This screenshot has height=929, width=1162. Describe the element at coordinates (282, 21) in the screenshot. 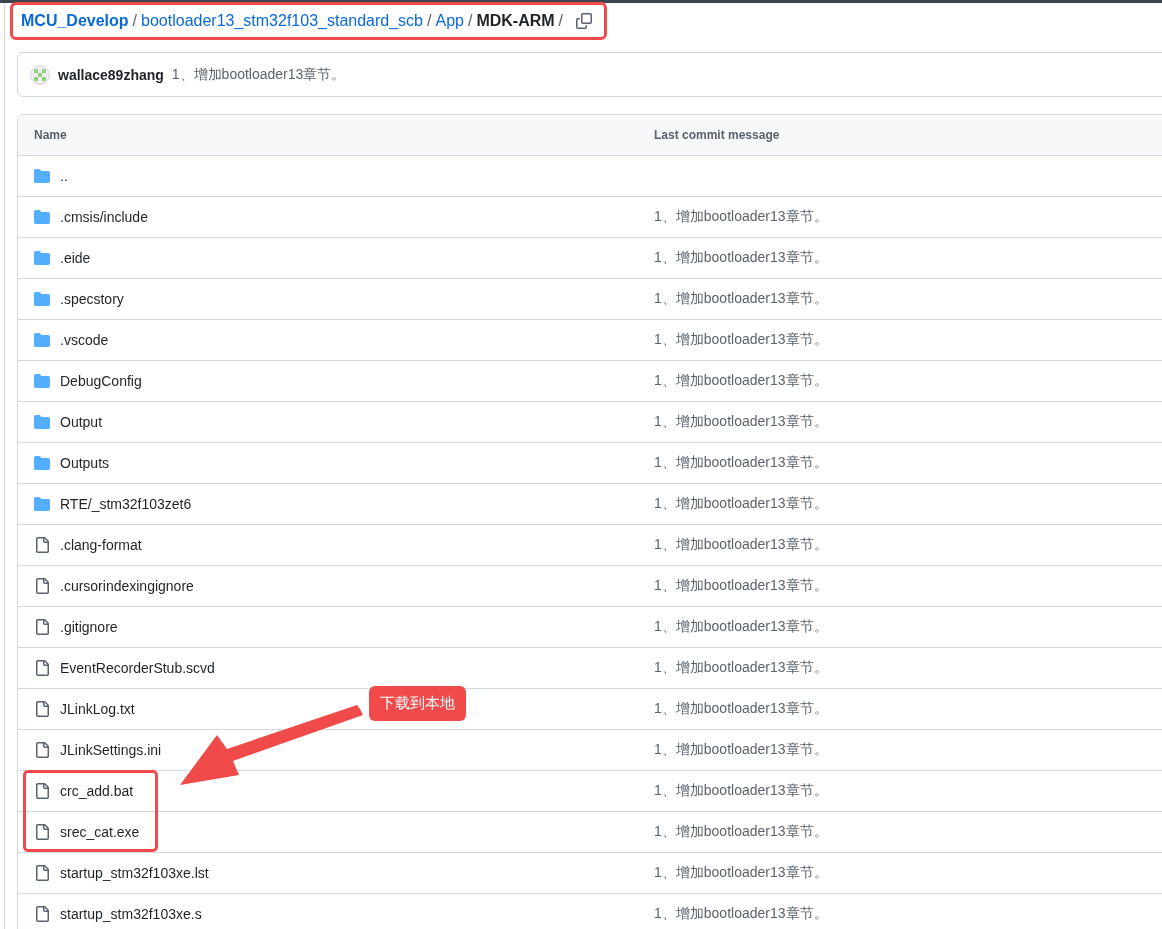

I see `breadcrumb-link: bootloader13_stm32f103_standard_scb` at that location.